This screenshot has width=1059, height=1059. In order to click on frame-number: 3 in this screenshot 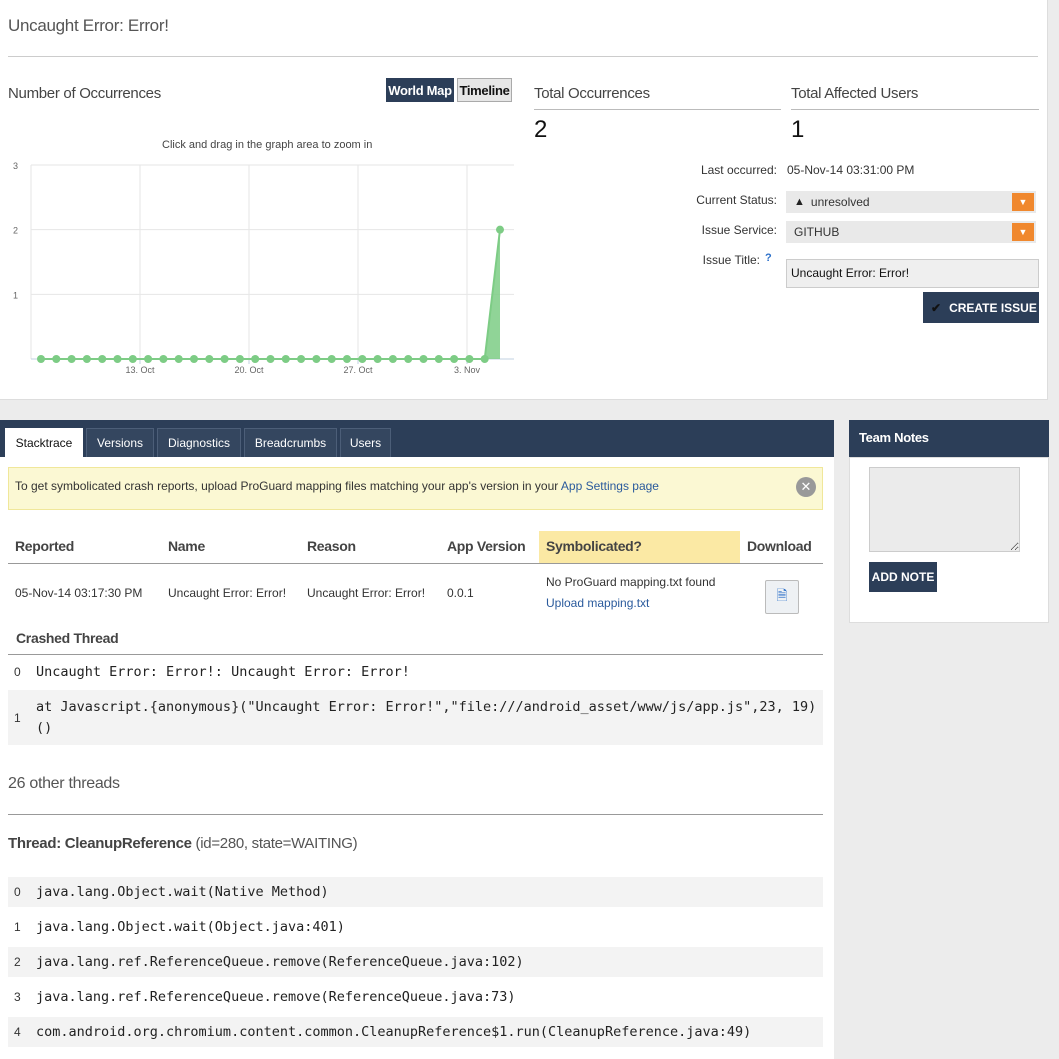, I will do `click(17, 997)`.